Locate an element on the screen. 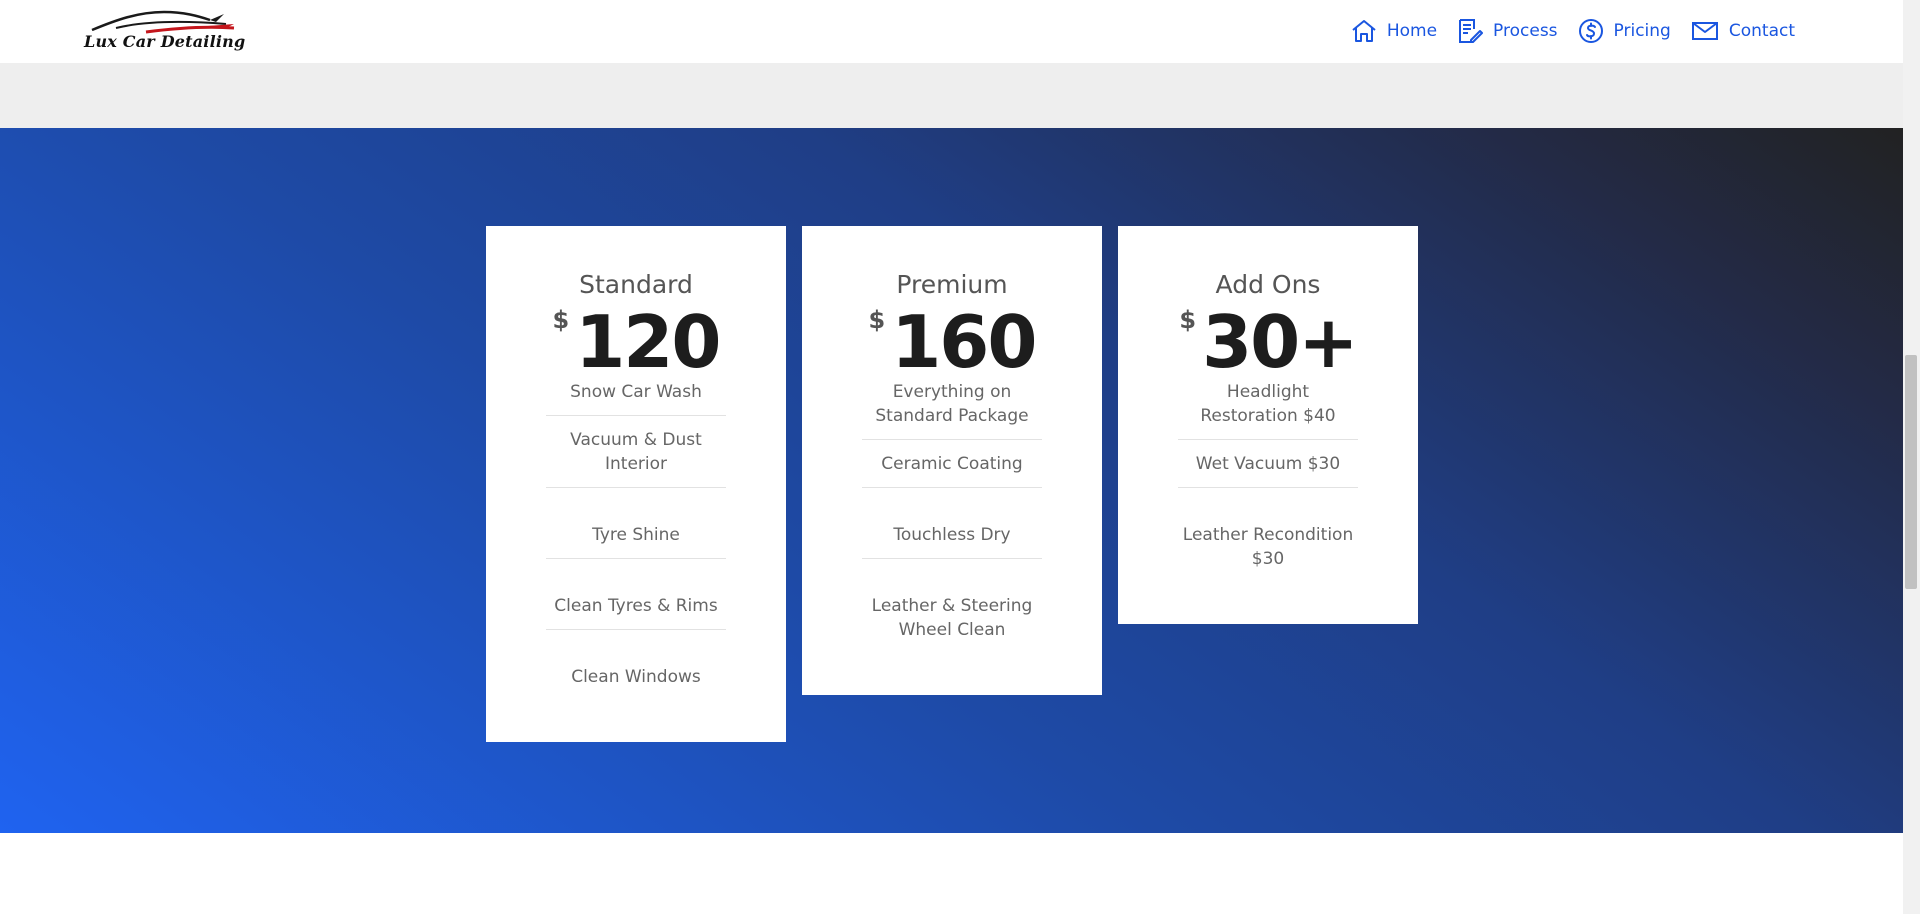 The width and height of the screenshot is (1920, 914). nav-pricing-label: Pricing is located at coordinates (1642, 31).